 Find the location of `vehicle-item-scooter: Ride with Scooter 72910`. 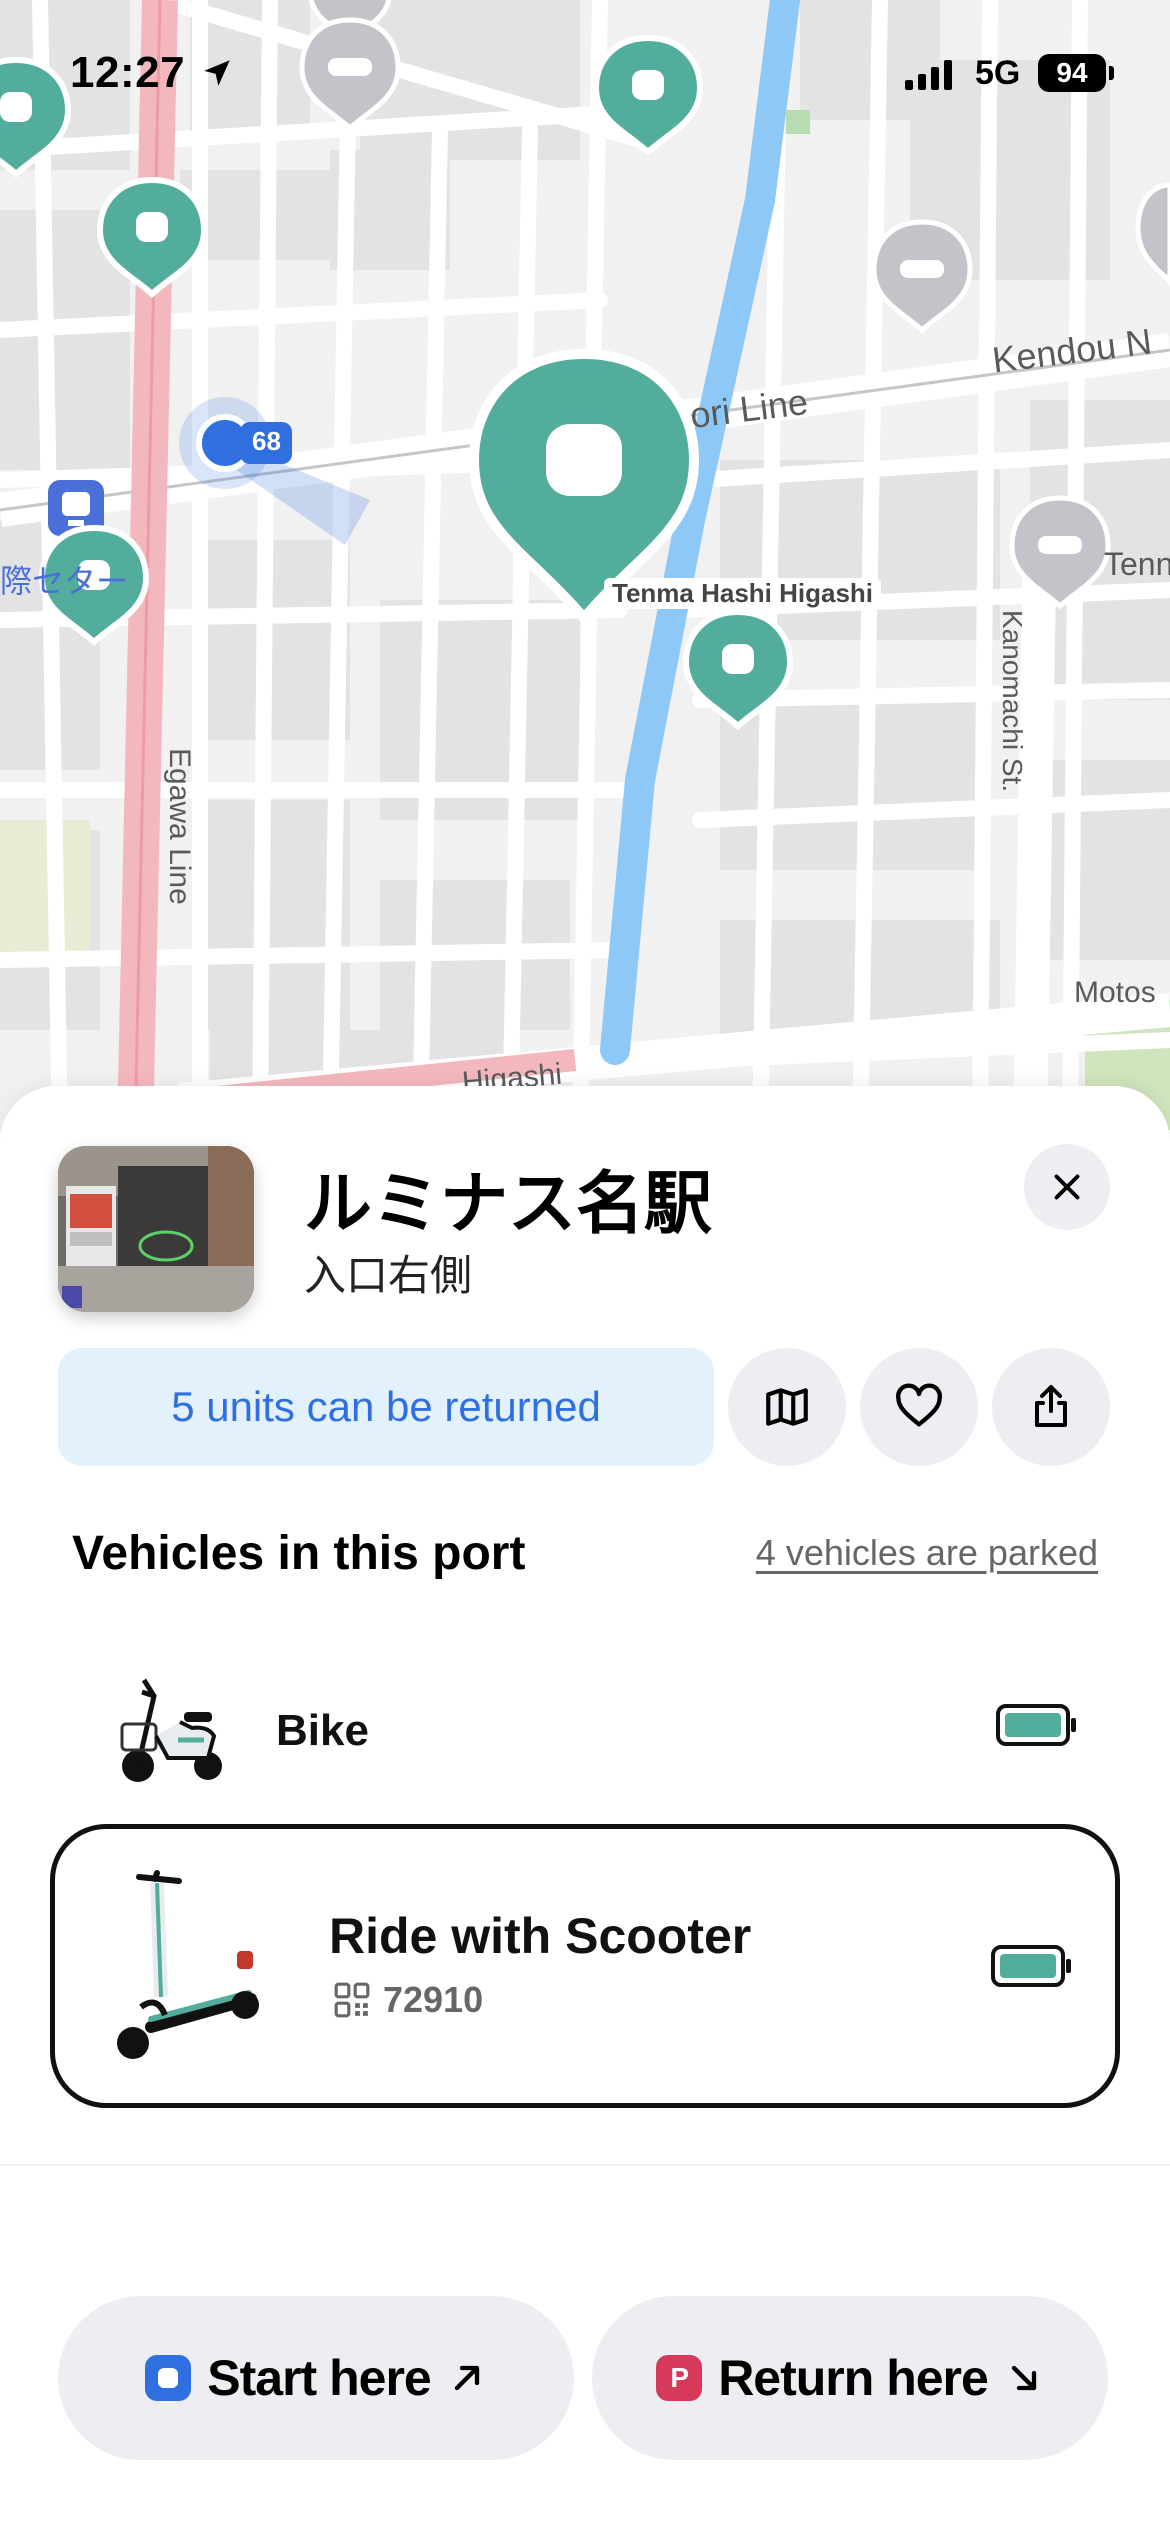

vehicle-item-scooter: Ride with Scooter 72910 is located at coordinates (585, 1966).